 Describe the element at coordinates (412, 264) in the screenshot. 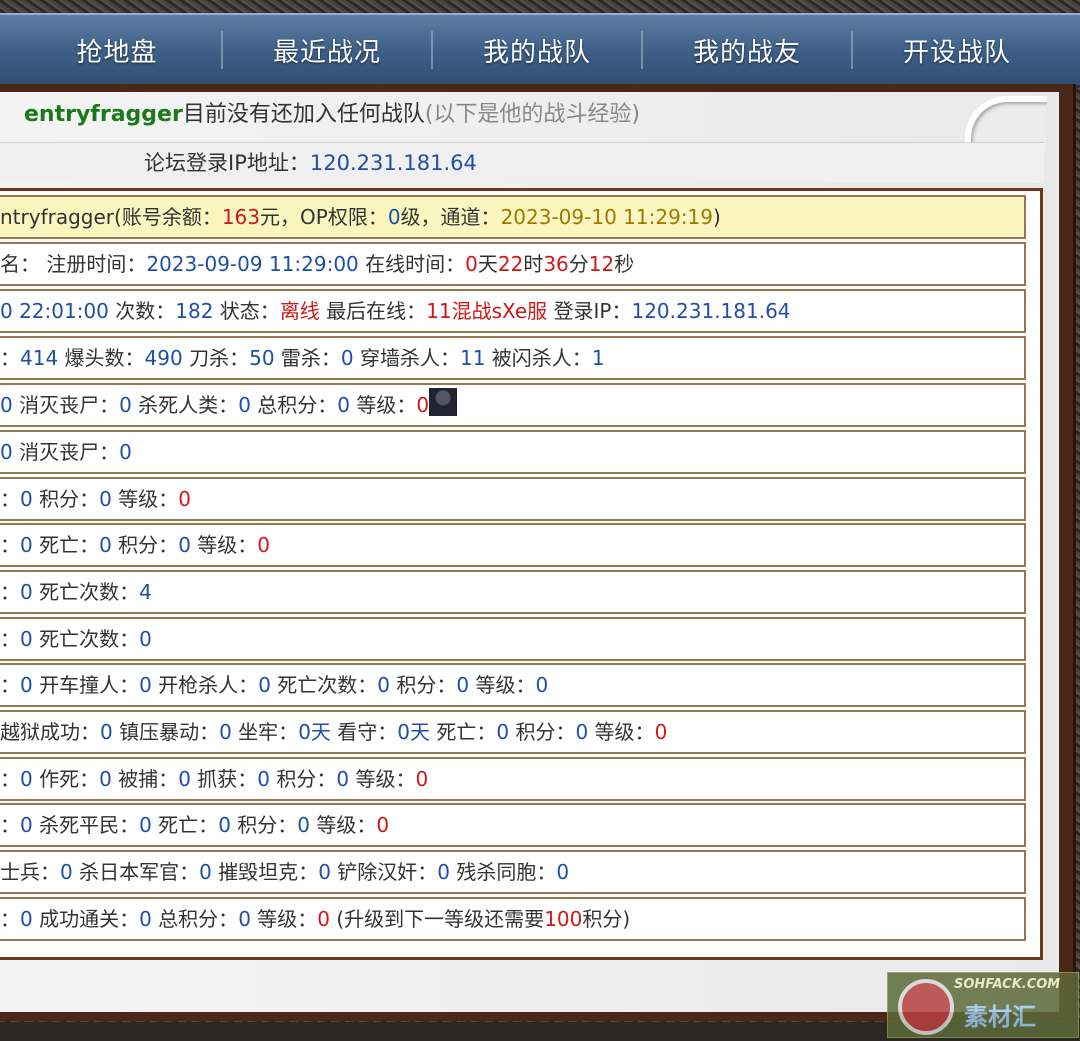

I see `stat-label: 在线时间：` at that location.